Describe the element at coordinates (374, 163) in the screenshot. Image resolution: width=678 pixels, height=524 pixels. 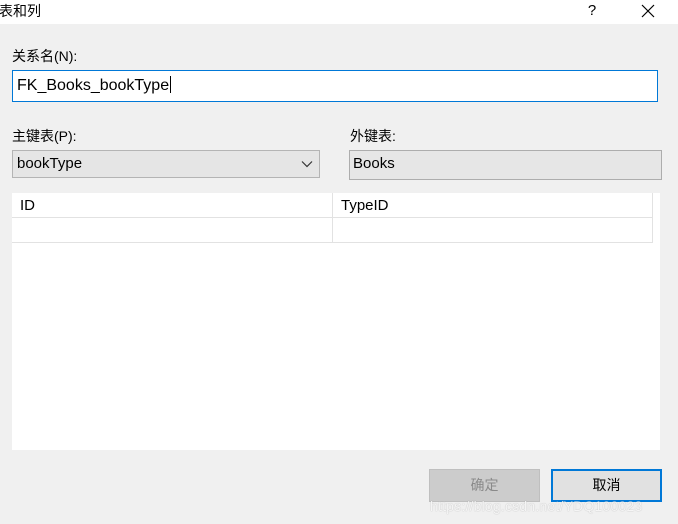
I see `foreign-table-value: Books` at that location.